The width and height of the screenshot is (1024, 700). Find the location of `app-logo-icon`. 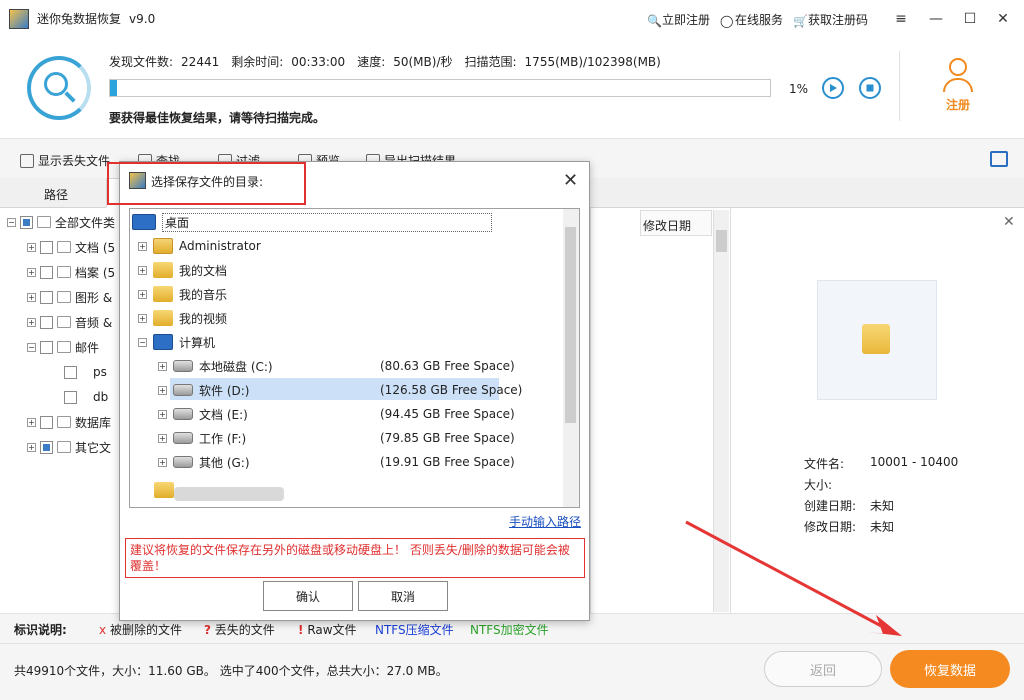

app-logo-icon is located at coordinates (19, 18).